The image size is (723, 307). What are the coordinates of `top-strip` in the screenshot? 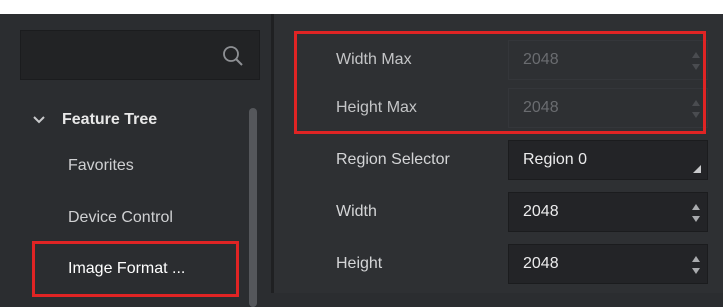 It's located at (361, 7).